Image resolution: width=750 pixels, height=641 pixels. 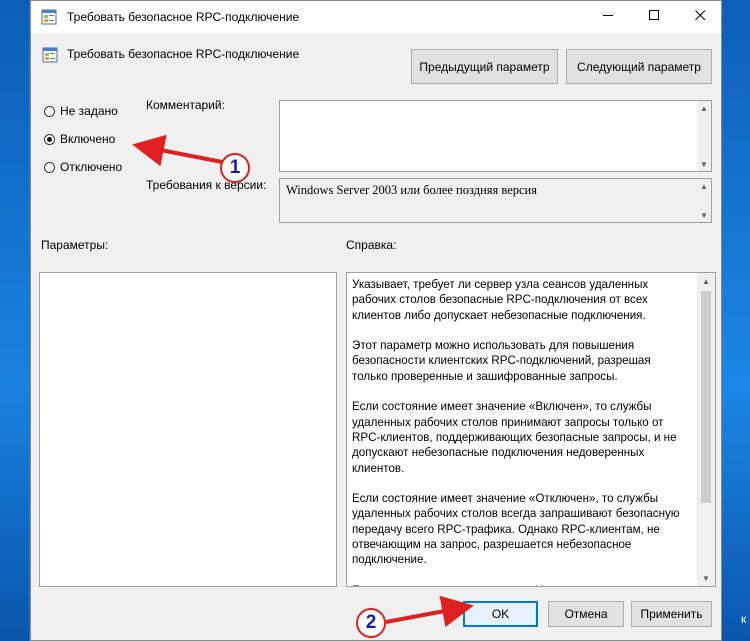 I want to click on step-two-badge: 2, so click(x=371, y=623).